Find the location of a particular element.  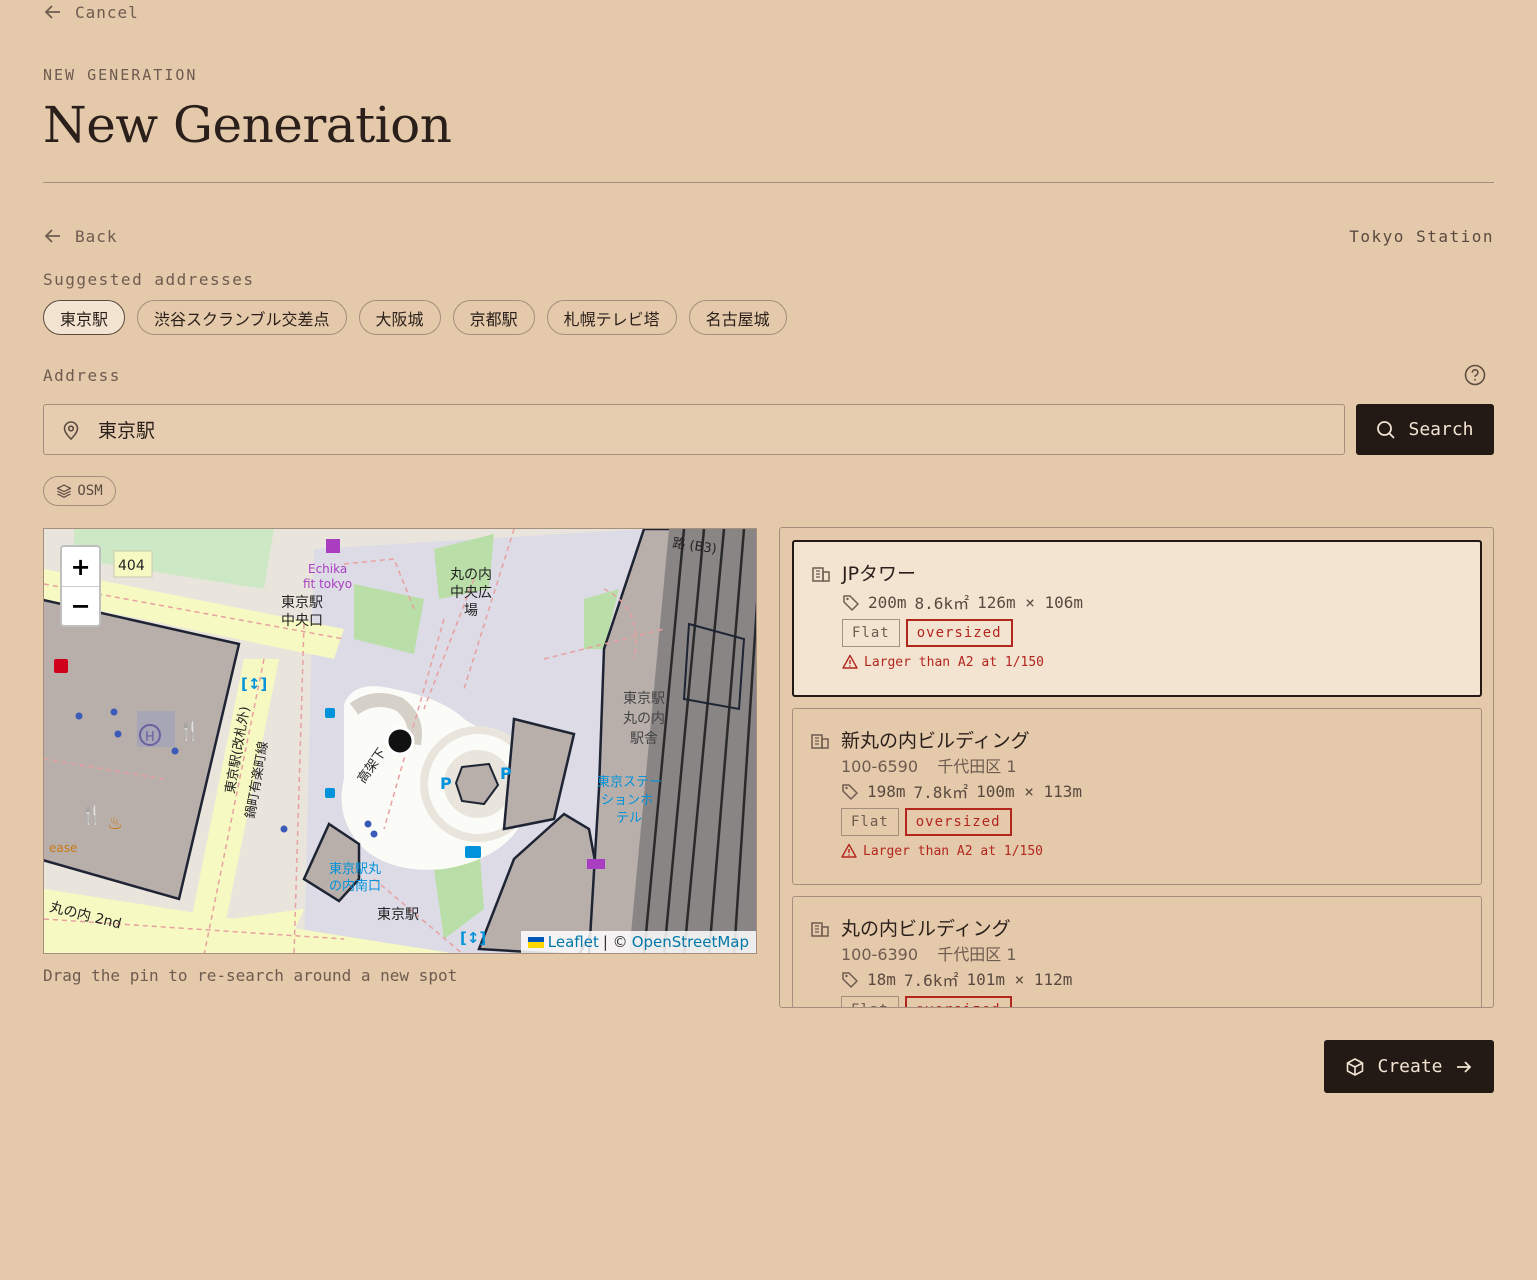

result-dimensions: 100m × 113m is located at coordinates (1029, 791).